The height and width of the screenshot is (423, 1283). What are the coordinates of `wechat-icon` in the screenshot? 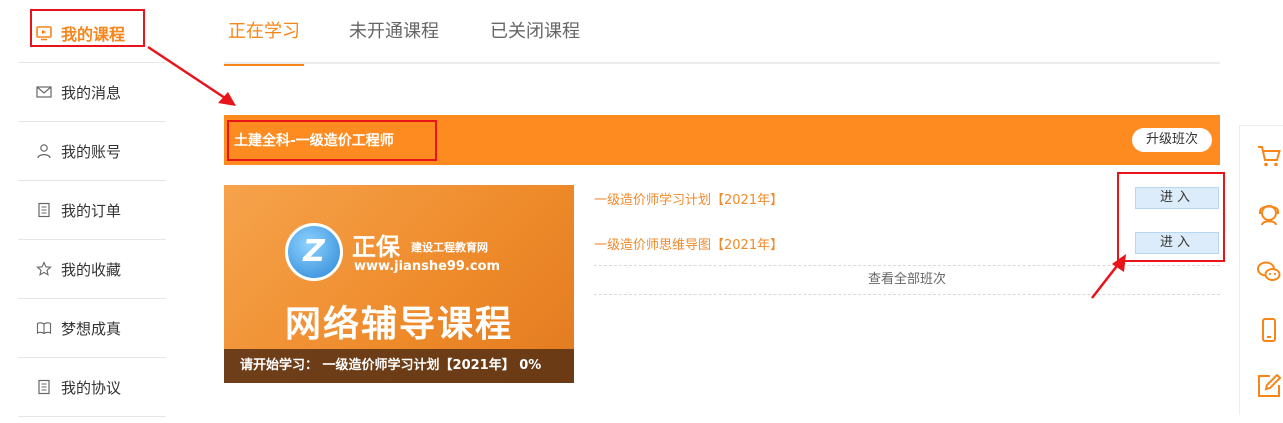 It's located at (1269, 272).